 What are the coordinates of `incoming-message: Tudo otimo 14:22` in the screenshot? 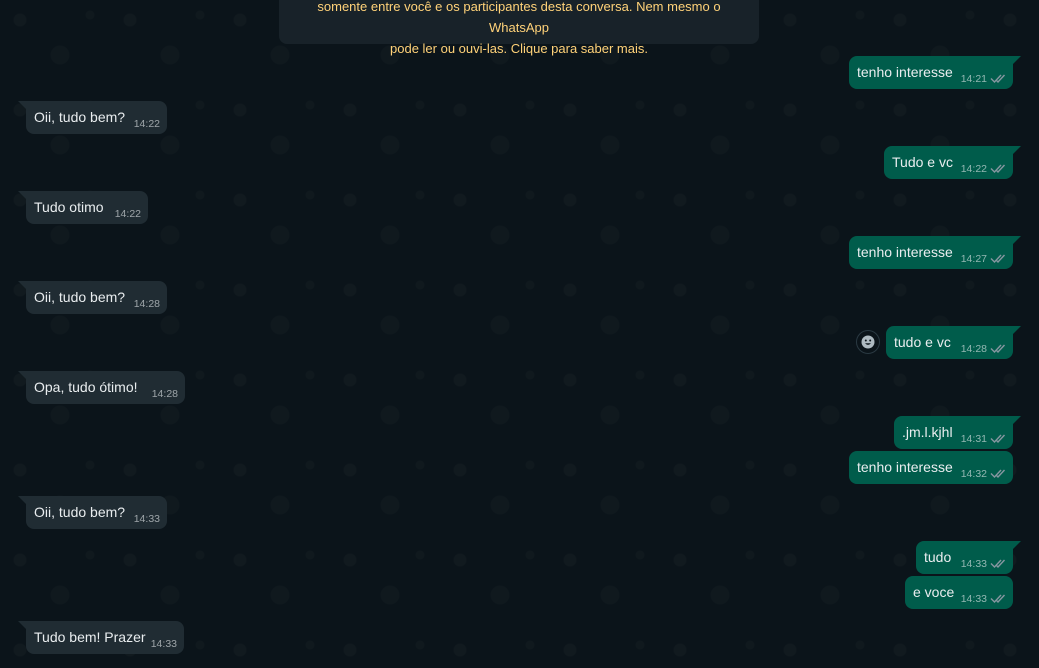 It's located at (83, 207).